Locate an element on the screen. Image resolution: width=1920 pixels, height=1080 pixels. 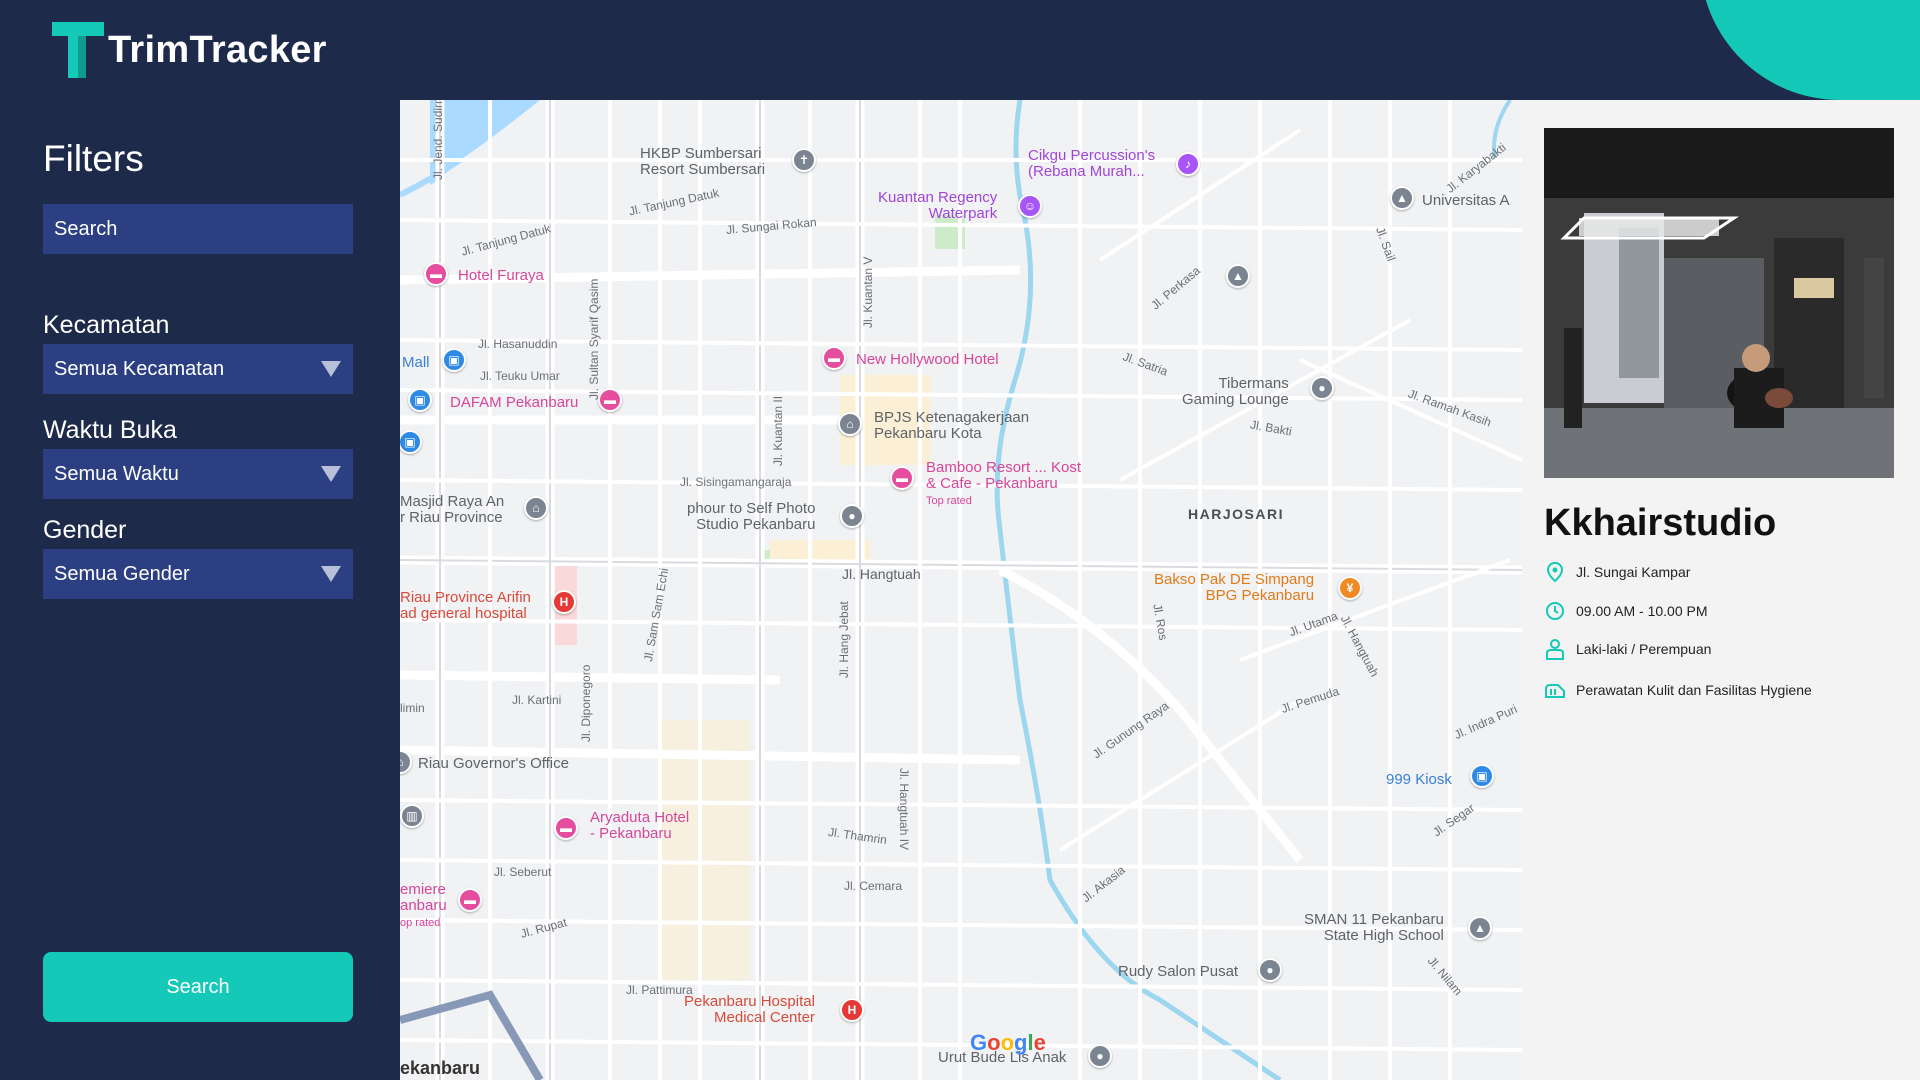
restaurant-icon: ¥ is located at coordinates (1350, 588).